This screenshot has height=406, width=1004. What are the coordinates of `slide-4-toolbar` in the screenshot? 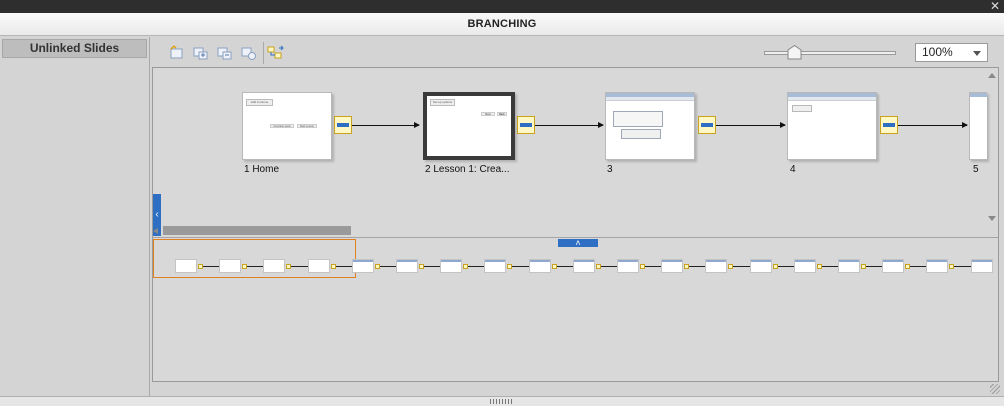 It's located at (832, 99).